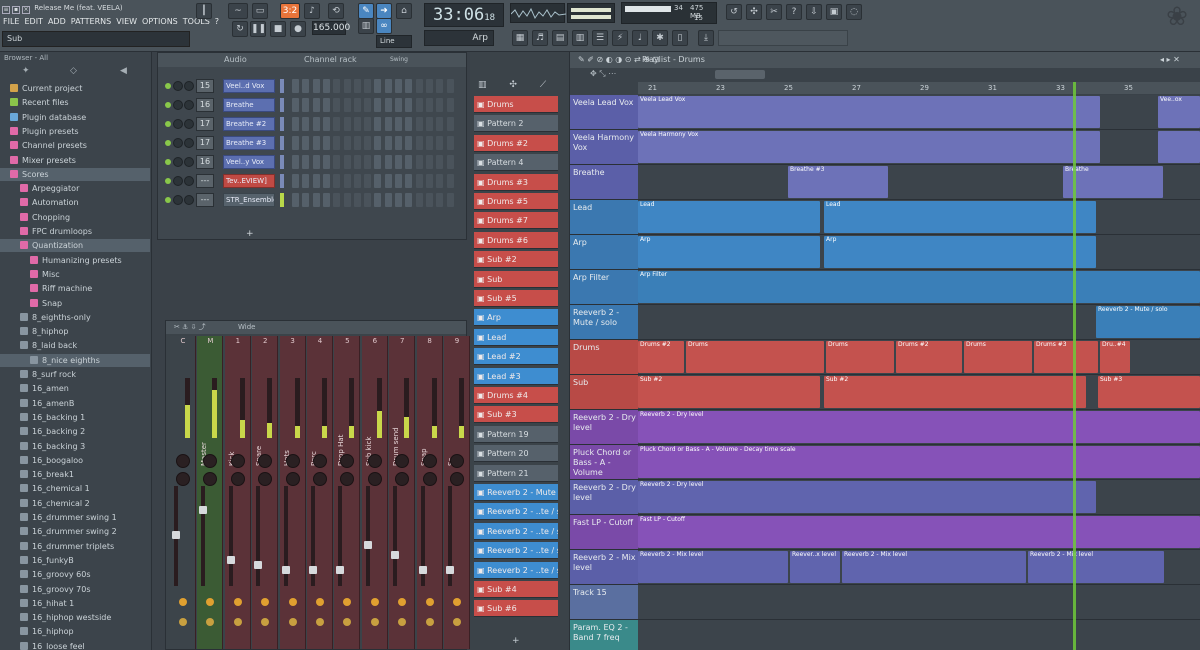 This screenshot has height=650, width=1200. I want to click on track-header: Drums, so click(604, 357).